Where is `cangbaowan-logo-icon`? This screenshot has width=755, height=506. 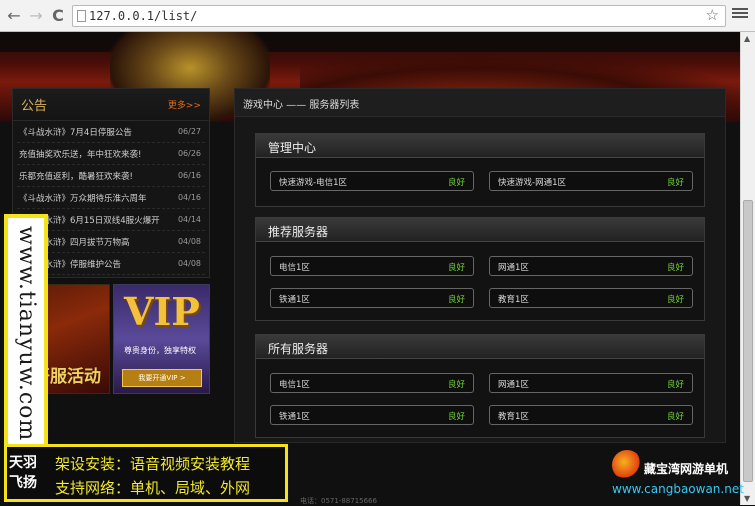
cangbaowan-logo-icon is located at coordinates (627, 465).